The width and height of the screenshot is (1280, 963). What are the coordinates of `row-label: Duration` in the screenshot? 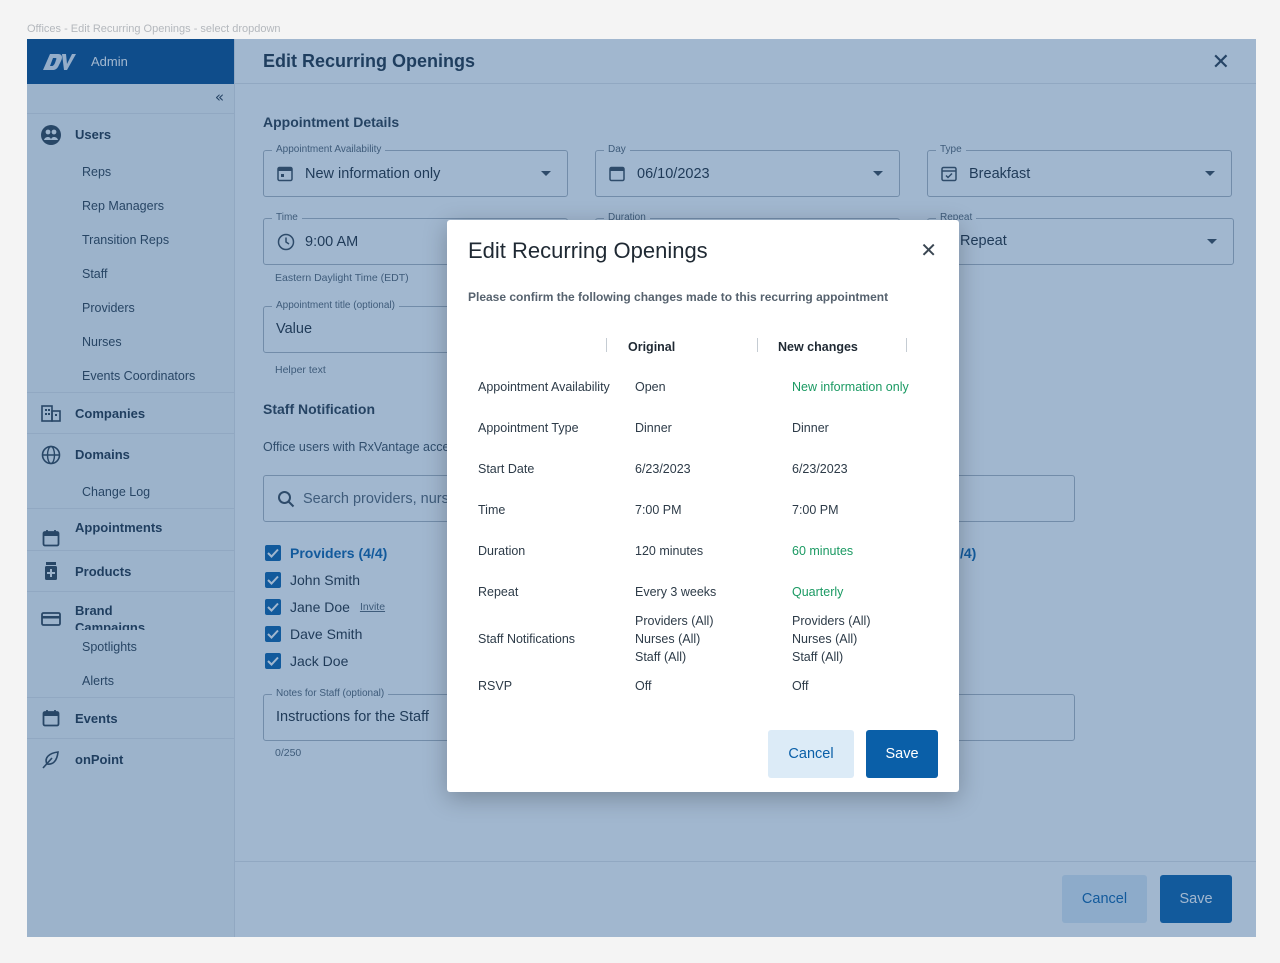 It's located at (502, 551).